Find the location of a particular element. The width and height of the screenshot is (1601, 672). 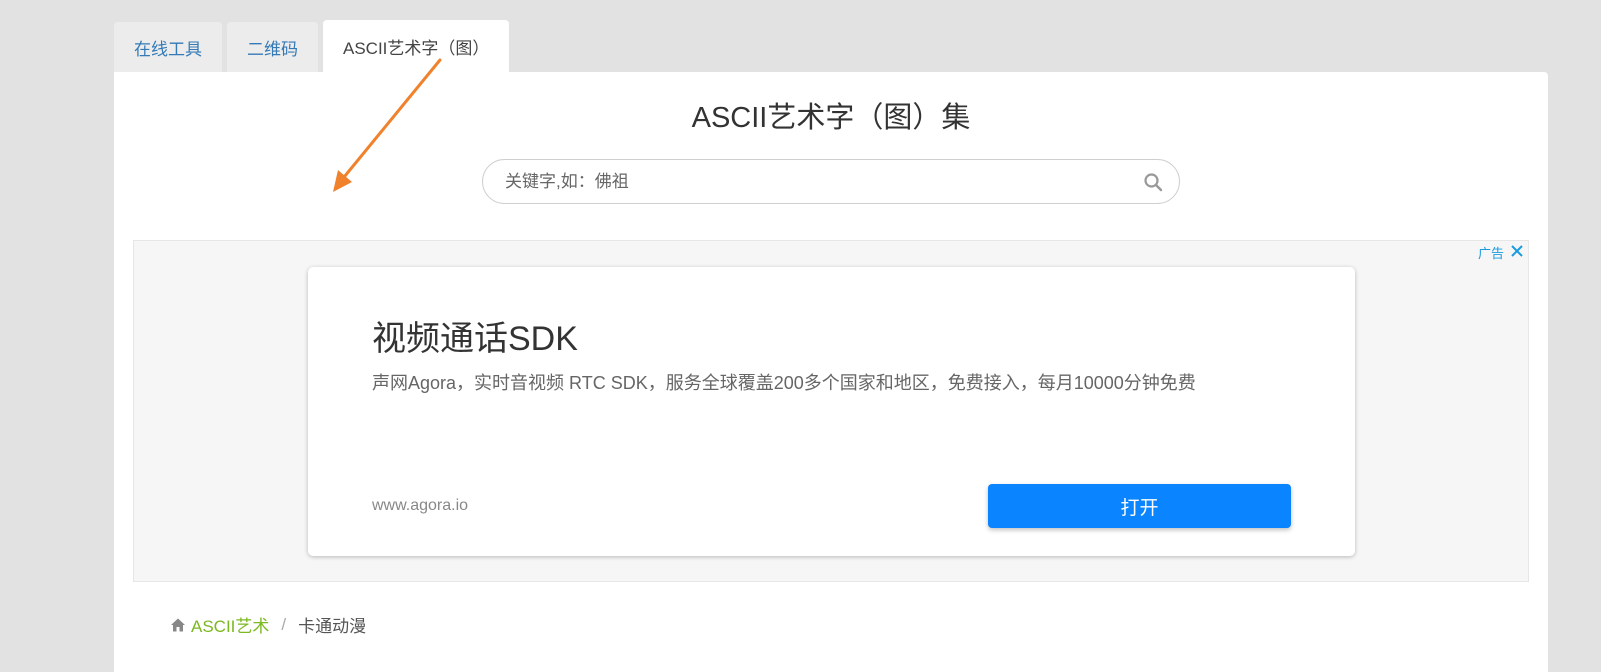

ad-label: 广告 is located at coordinates (1490, 253).